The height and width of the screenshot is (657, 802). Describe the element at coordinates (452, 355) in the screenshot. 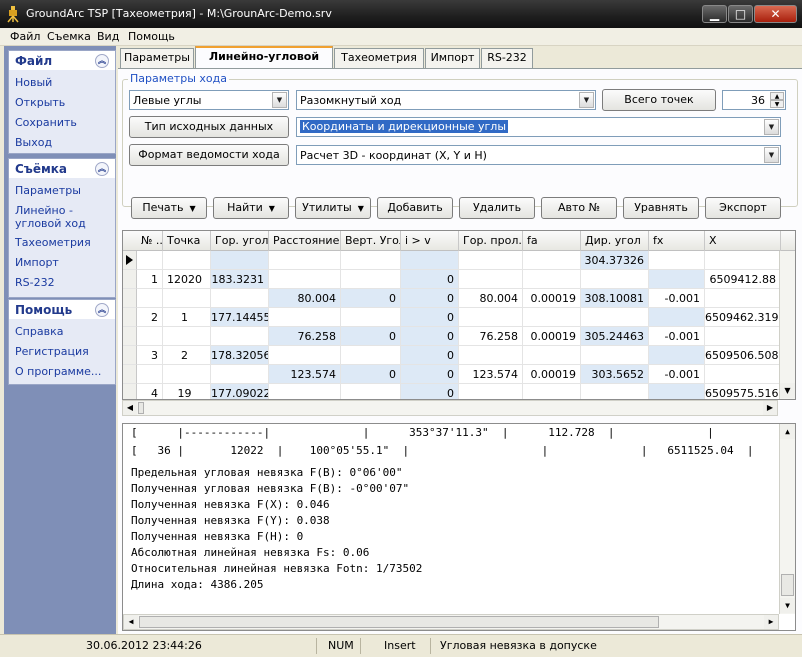

I see `table-row: 3 2 178.32056 0 6509506.508` at that location.